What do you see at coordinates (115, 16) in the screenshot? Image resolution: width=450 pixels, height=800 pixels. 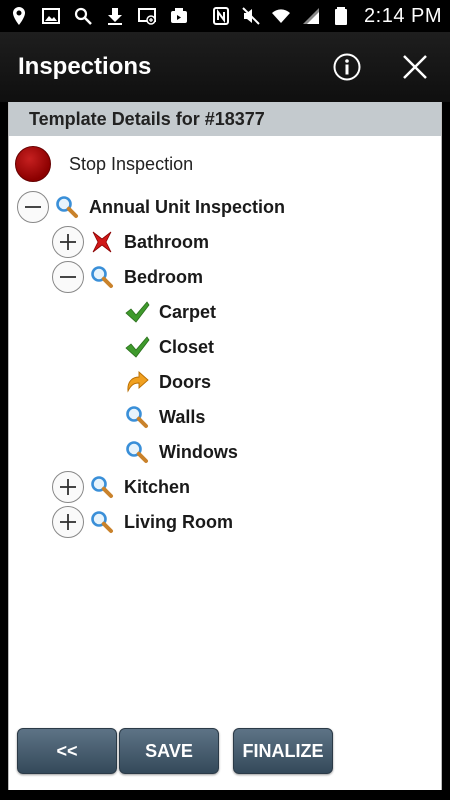 I see `download-icon` at bounding box center [115, 16].